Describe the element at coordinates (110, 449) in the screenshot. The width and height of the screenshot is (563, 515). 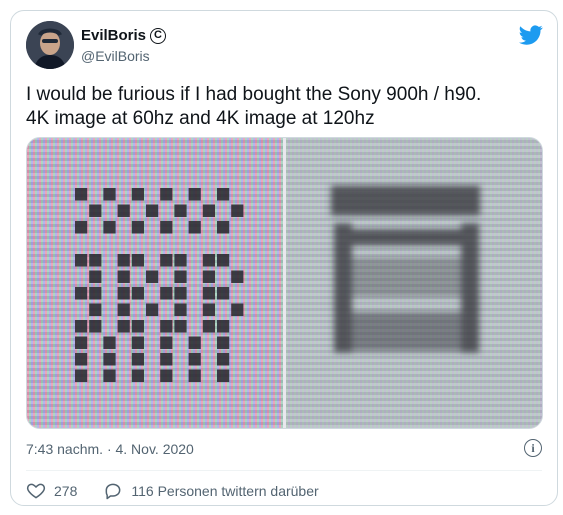
I see `tweet-timestamp: 7:43 nachm. · 4. Nov. 2020` at that location.